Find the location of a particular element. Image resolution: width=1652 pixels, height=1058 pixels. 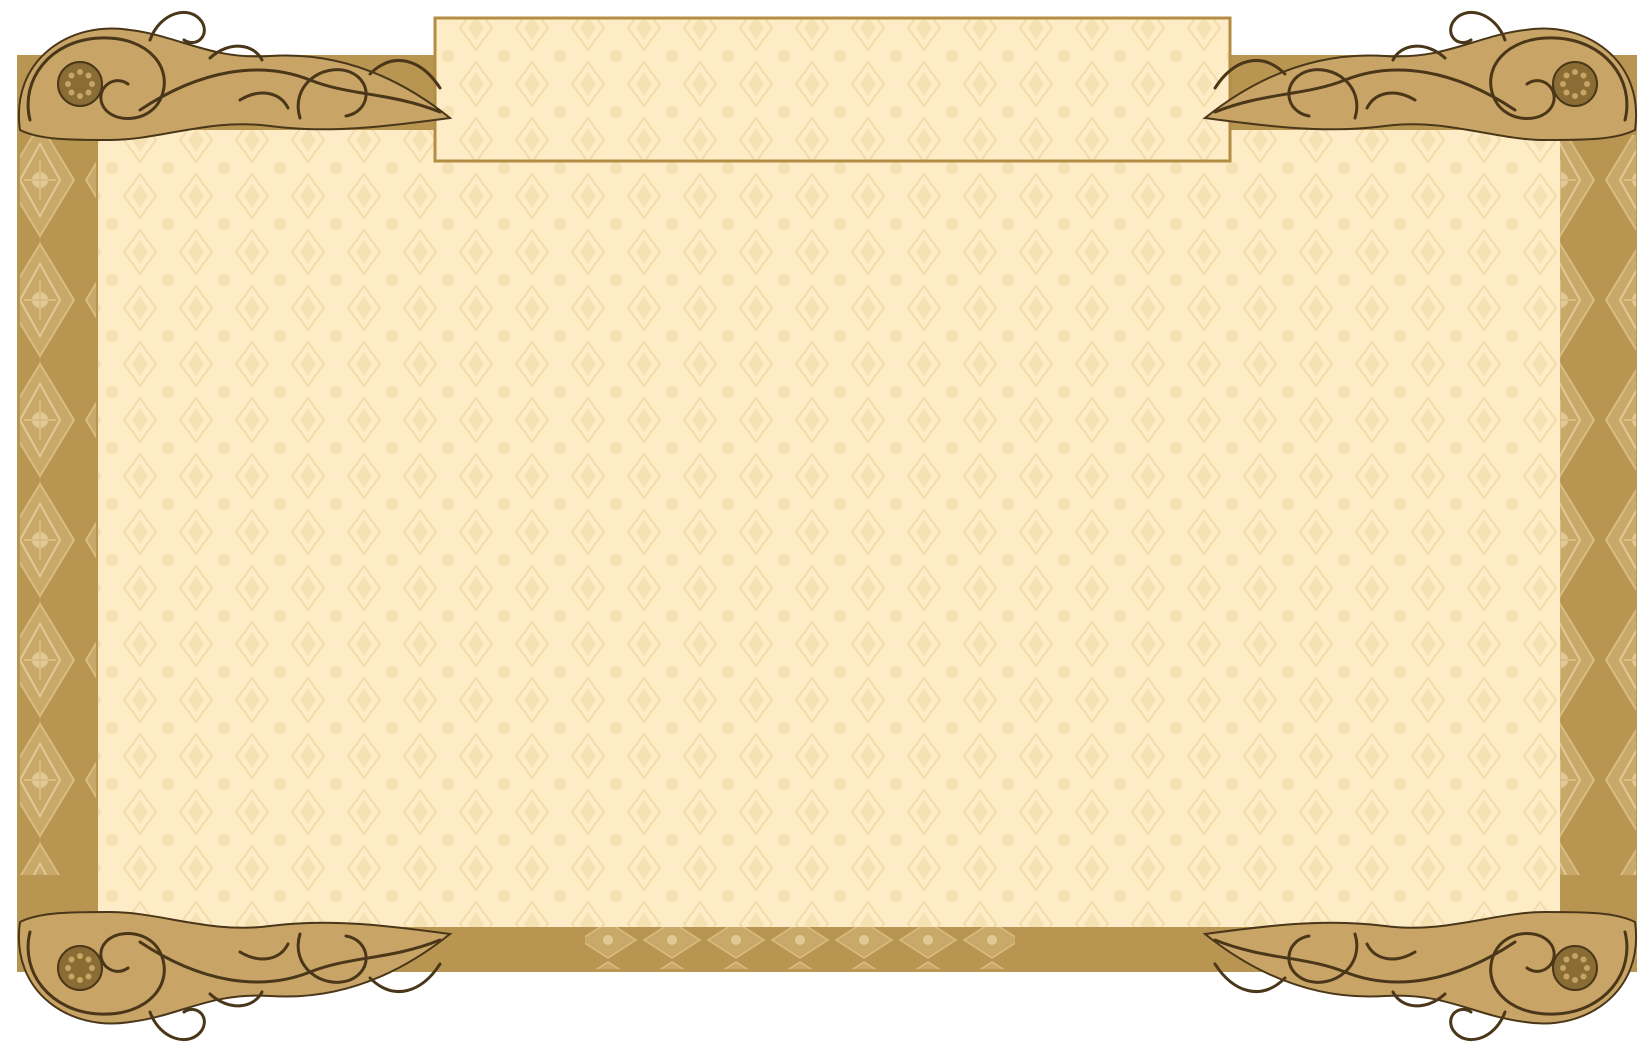

bottom-ornamental-band is located at coordinates (800, 947).